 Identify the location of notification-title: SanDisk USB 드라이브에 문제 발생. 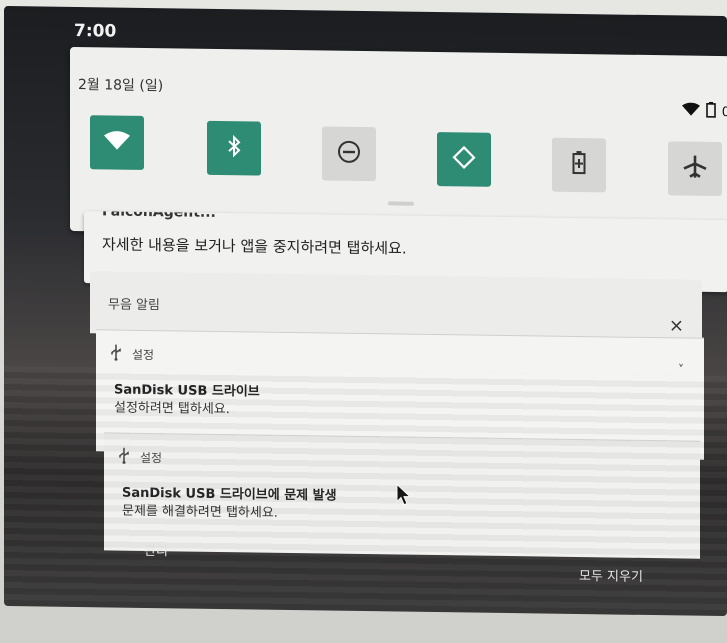
(229, 494).